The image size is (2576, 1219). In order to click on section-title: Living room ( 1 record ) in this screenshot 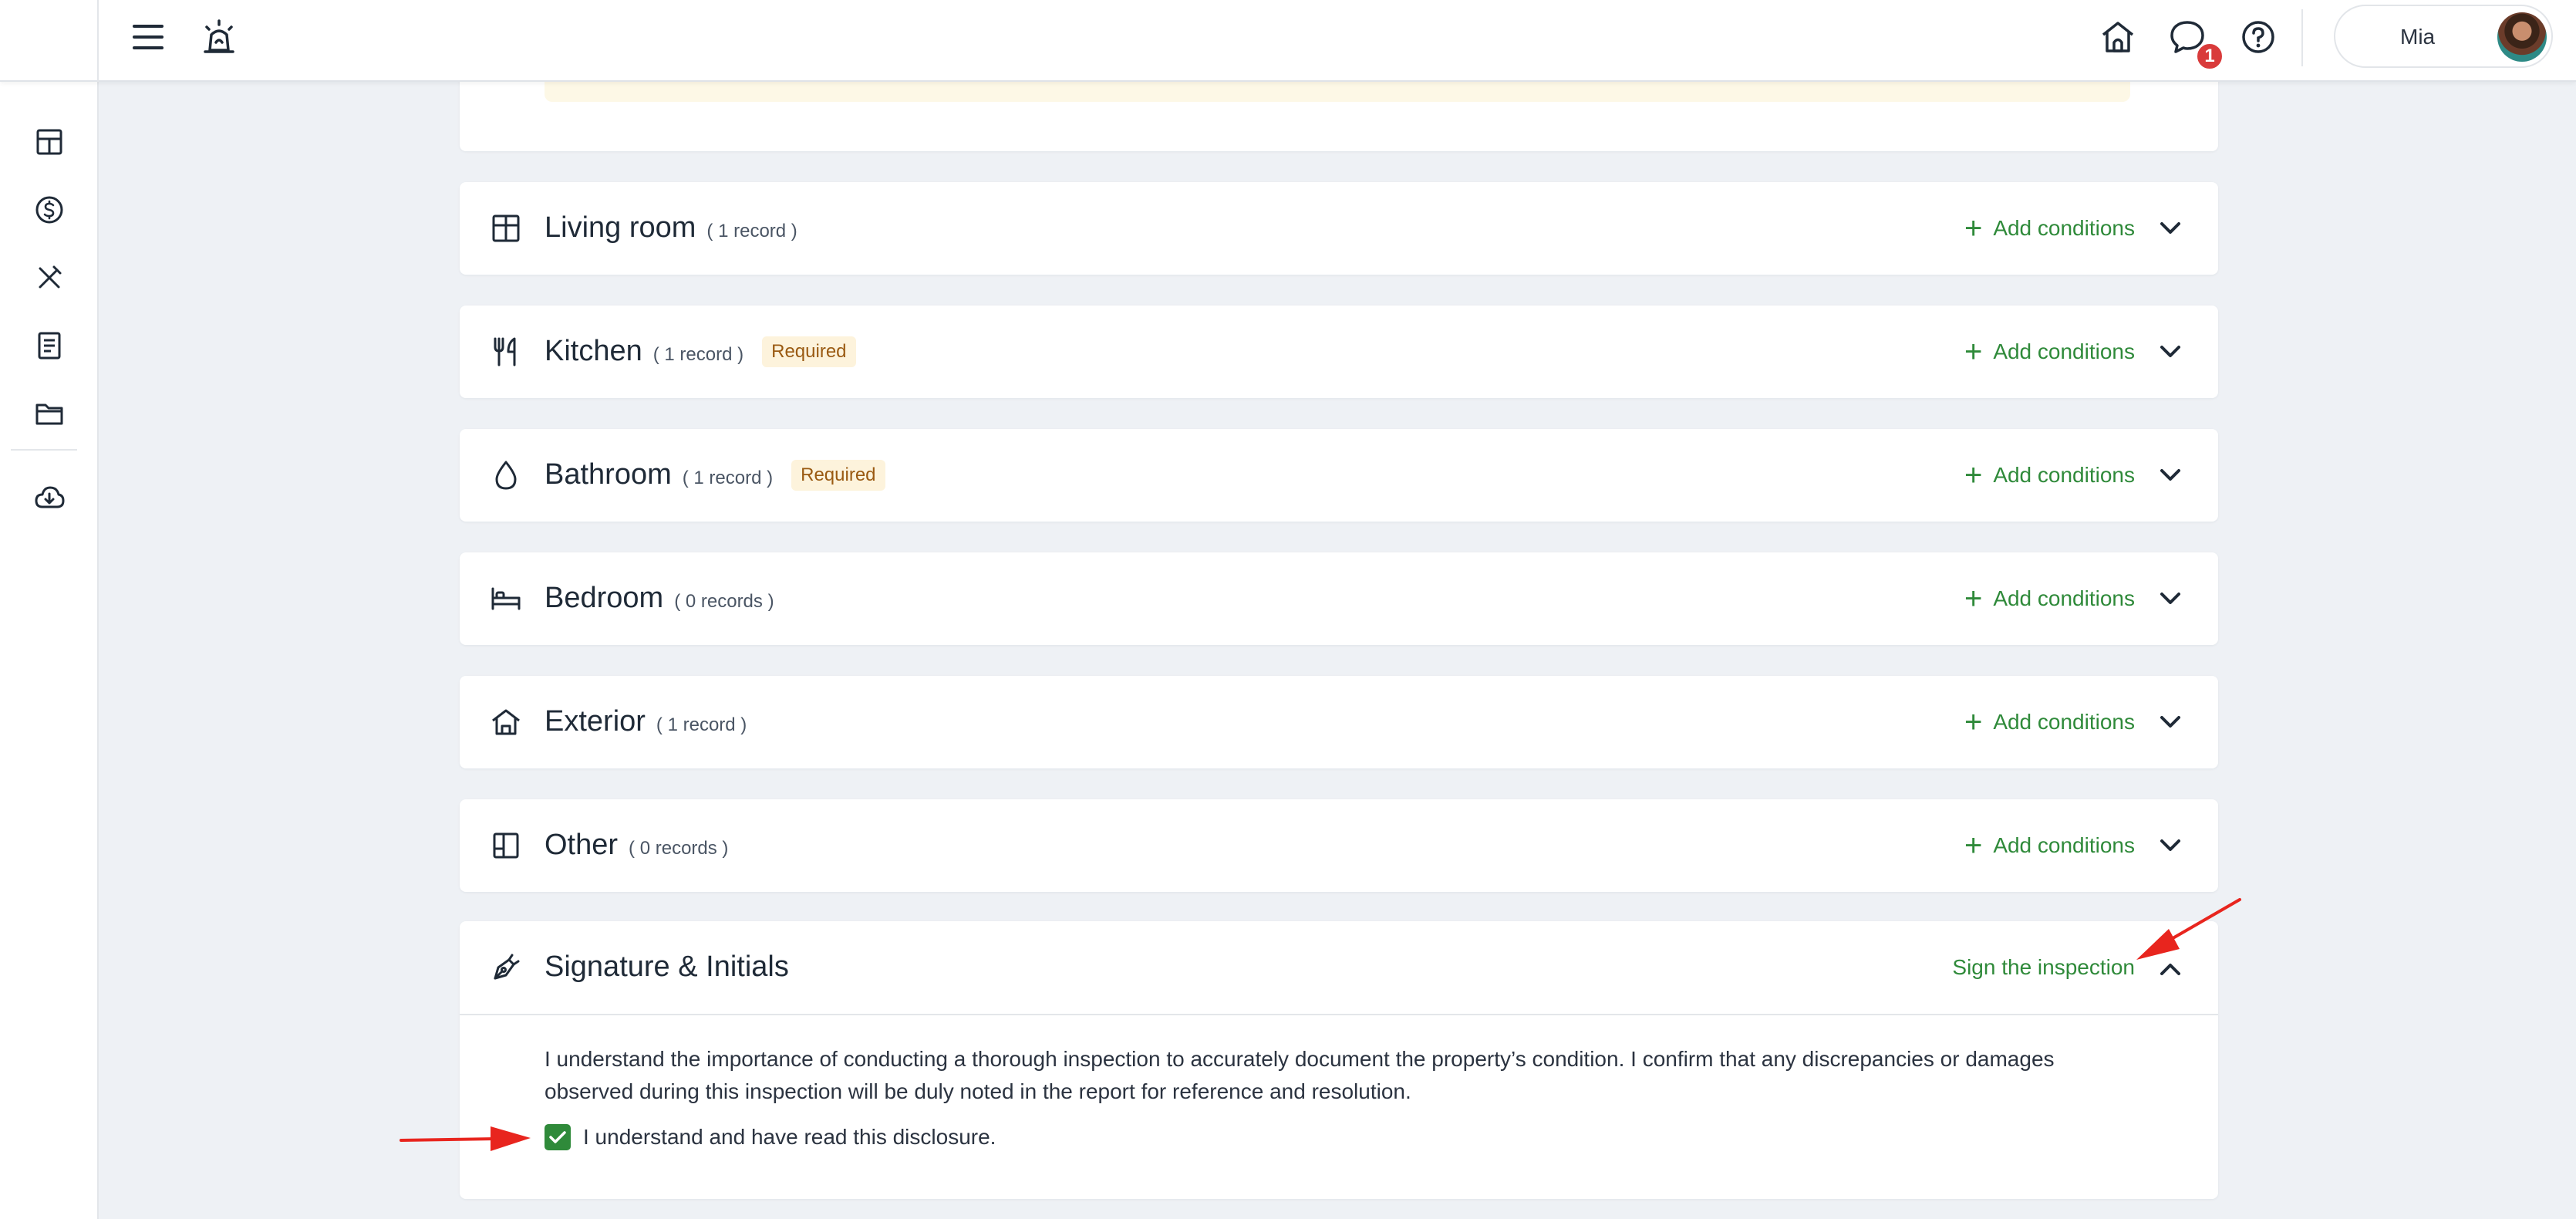, I will do `click(671, 228)`.